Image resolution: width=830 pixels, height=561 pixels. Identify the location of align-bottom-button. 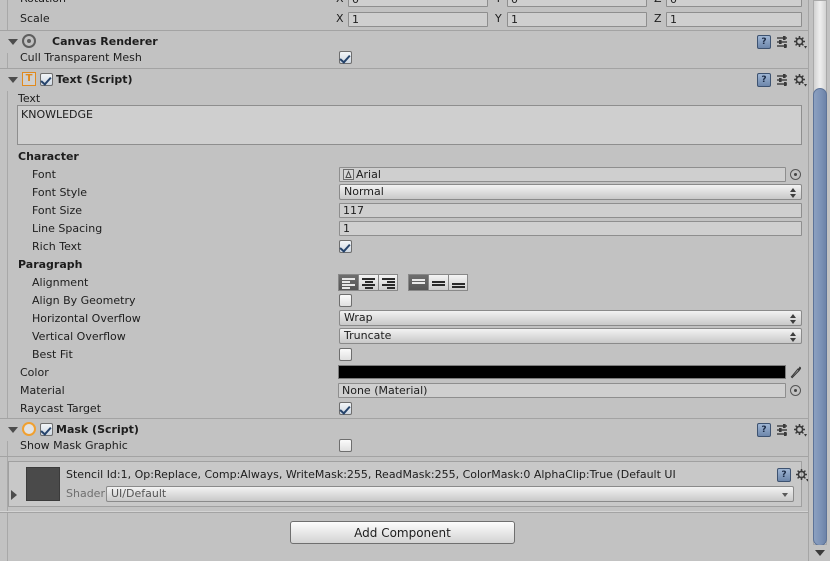
(458, 282).